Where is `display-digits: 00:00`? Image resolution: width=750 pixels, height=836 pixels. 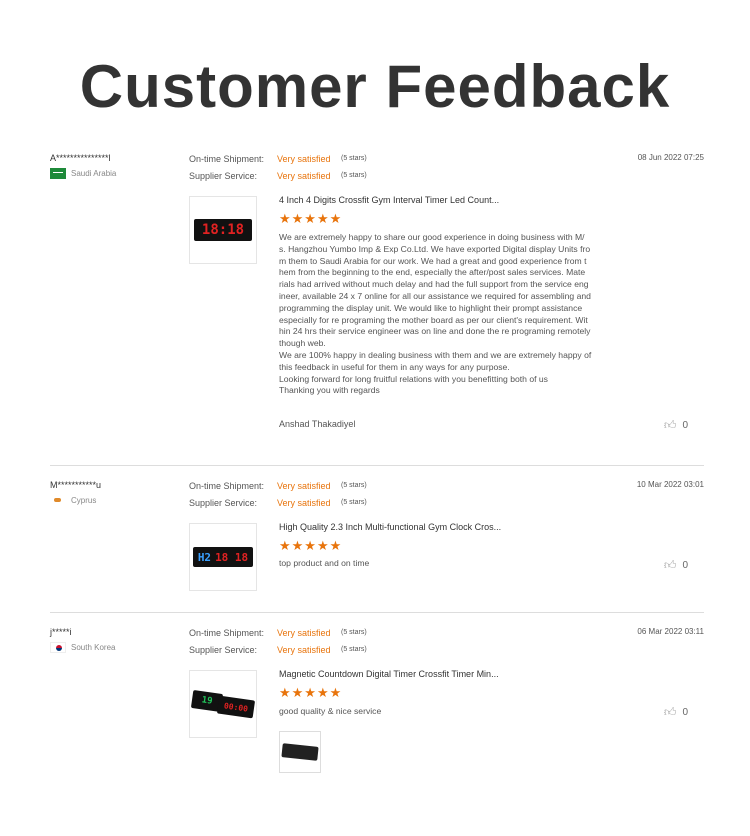 display-digits: 00:00 is located at coordinates (236, 707).